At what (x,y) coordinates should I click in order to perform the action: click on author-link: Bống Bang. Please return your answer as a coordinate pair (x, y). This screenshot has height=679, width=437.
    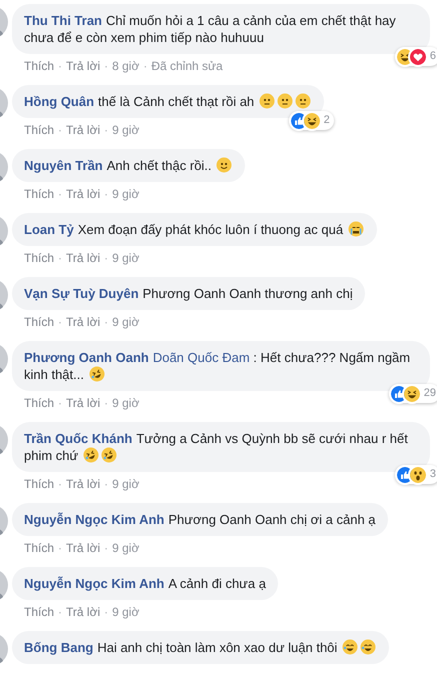
    Looking at the image, I should click on (59, 647).